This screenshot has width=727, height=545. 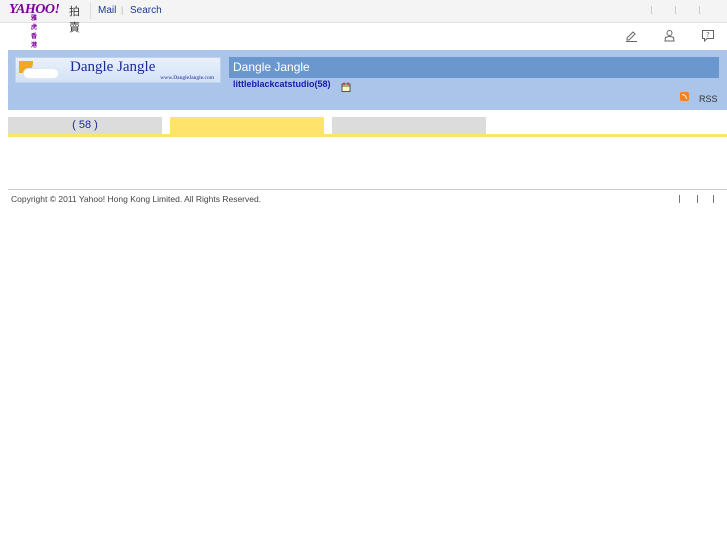 What do you see at coordinates (74, 20) in the screenshot?
I see `logo-suffix: 拍賣` at bounding box center [74, 20].